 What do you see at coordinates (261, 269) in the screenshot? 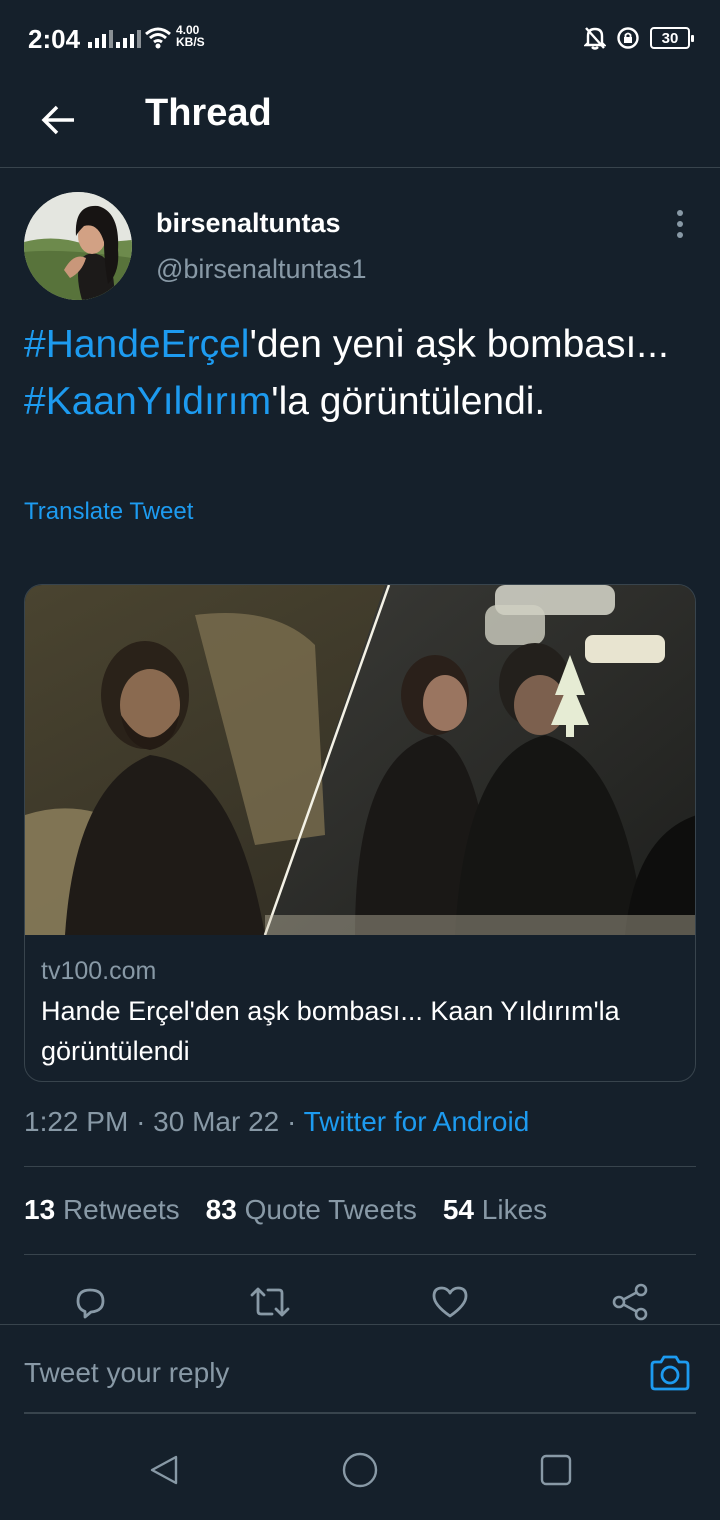
I see `author-handle: @birsenaltuntas1` at bounding box center [261, 269].